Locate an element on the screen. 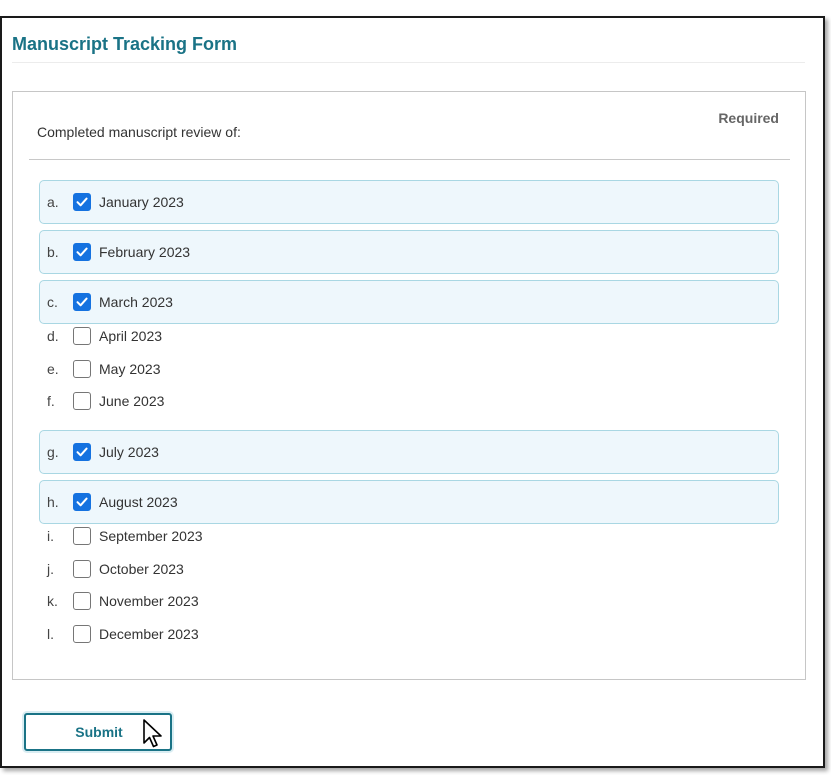 The image size is (831, 775). option-label: June 2023 is located at coordinates (132, 401).